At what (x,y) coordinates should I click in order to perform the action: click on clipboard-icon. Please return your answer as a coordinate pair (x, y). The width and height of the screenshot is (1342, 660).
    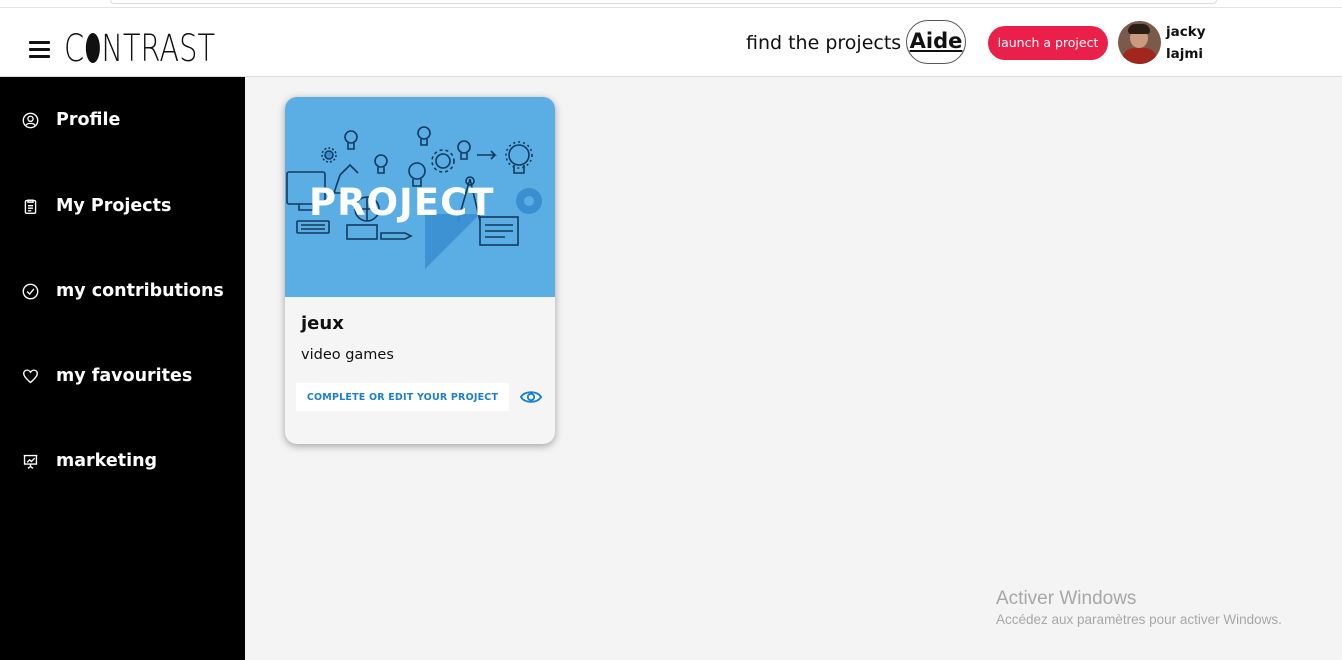
    Looking at the image, I should click on (30, 206).